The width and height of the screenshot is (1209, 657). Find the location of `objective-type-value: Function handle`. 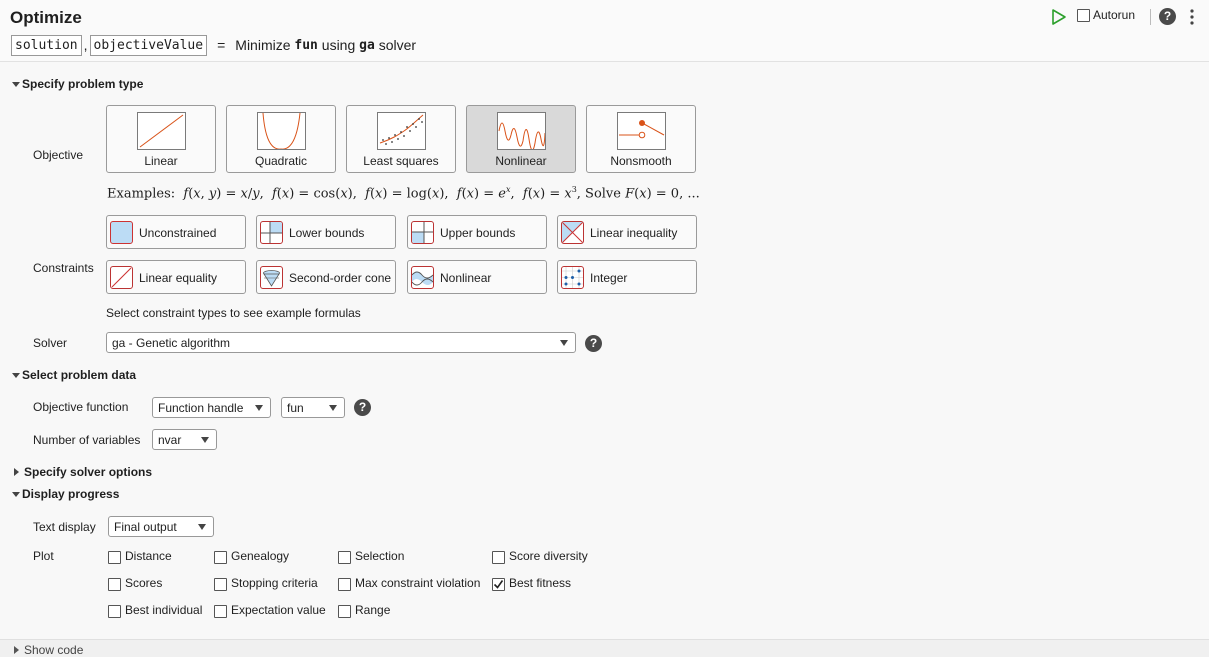

objective-type-value: Function handle is located at coordinates (201, 408).